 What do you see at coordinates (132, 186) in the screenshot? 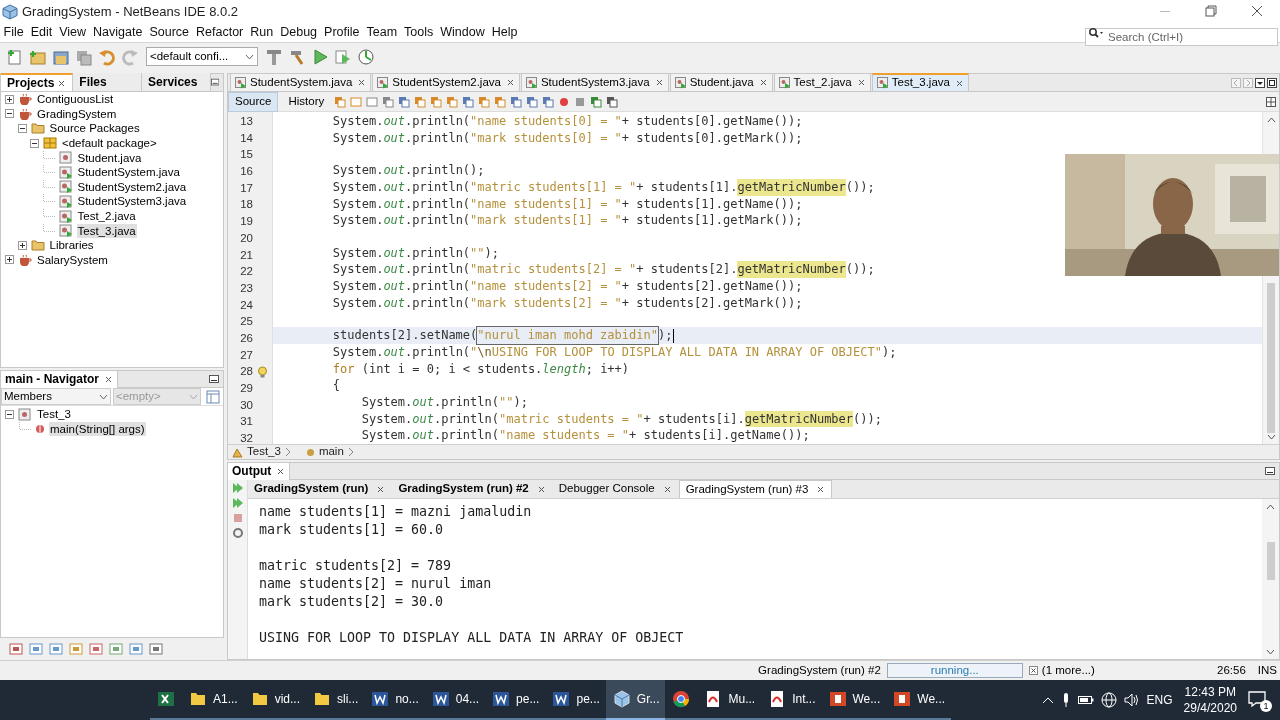
I see `tree-item: StudentSystem2.java` at bounding box center [132, 186].